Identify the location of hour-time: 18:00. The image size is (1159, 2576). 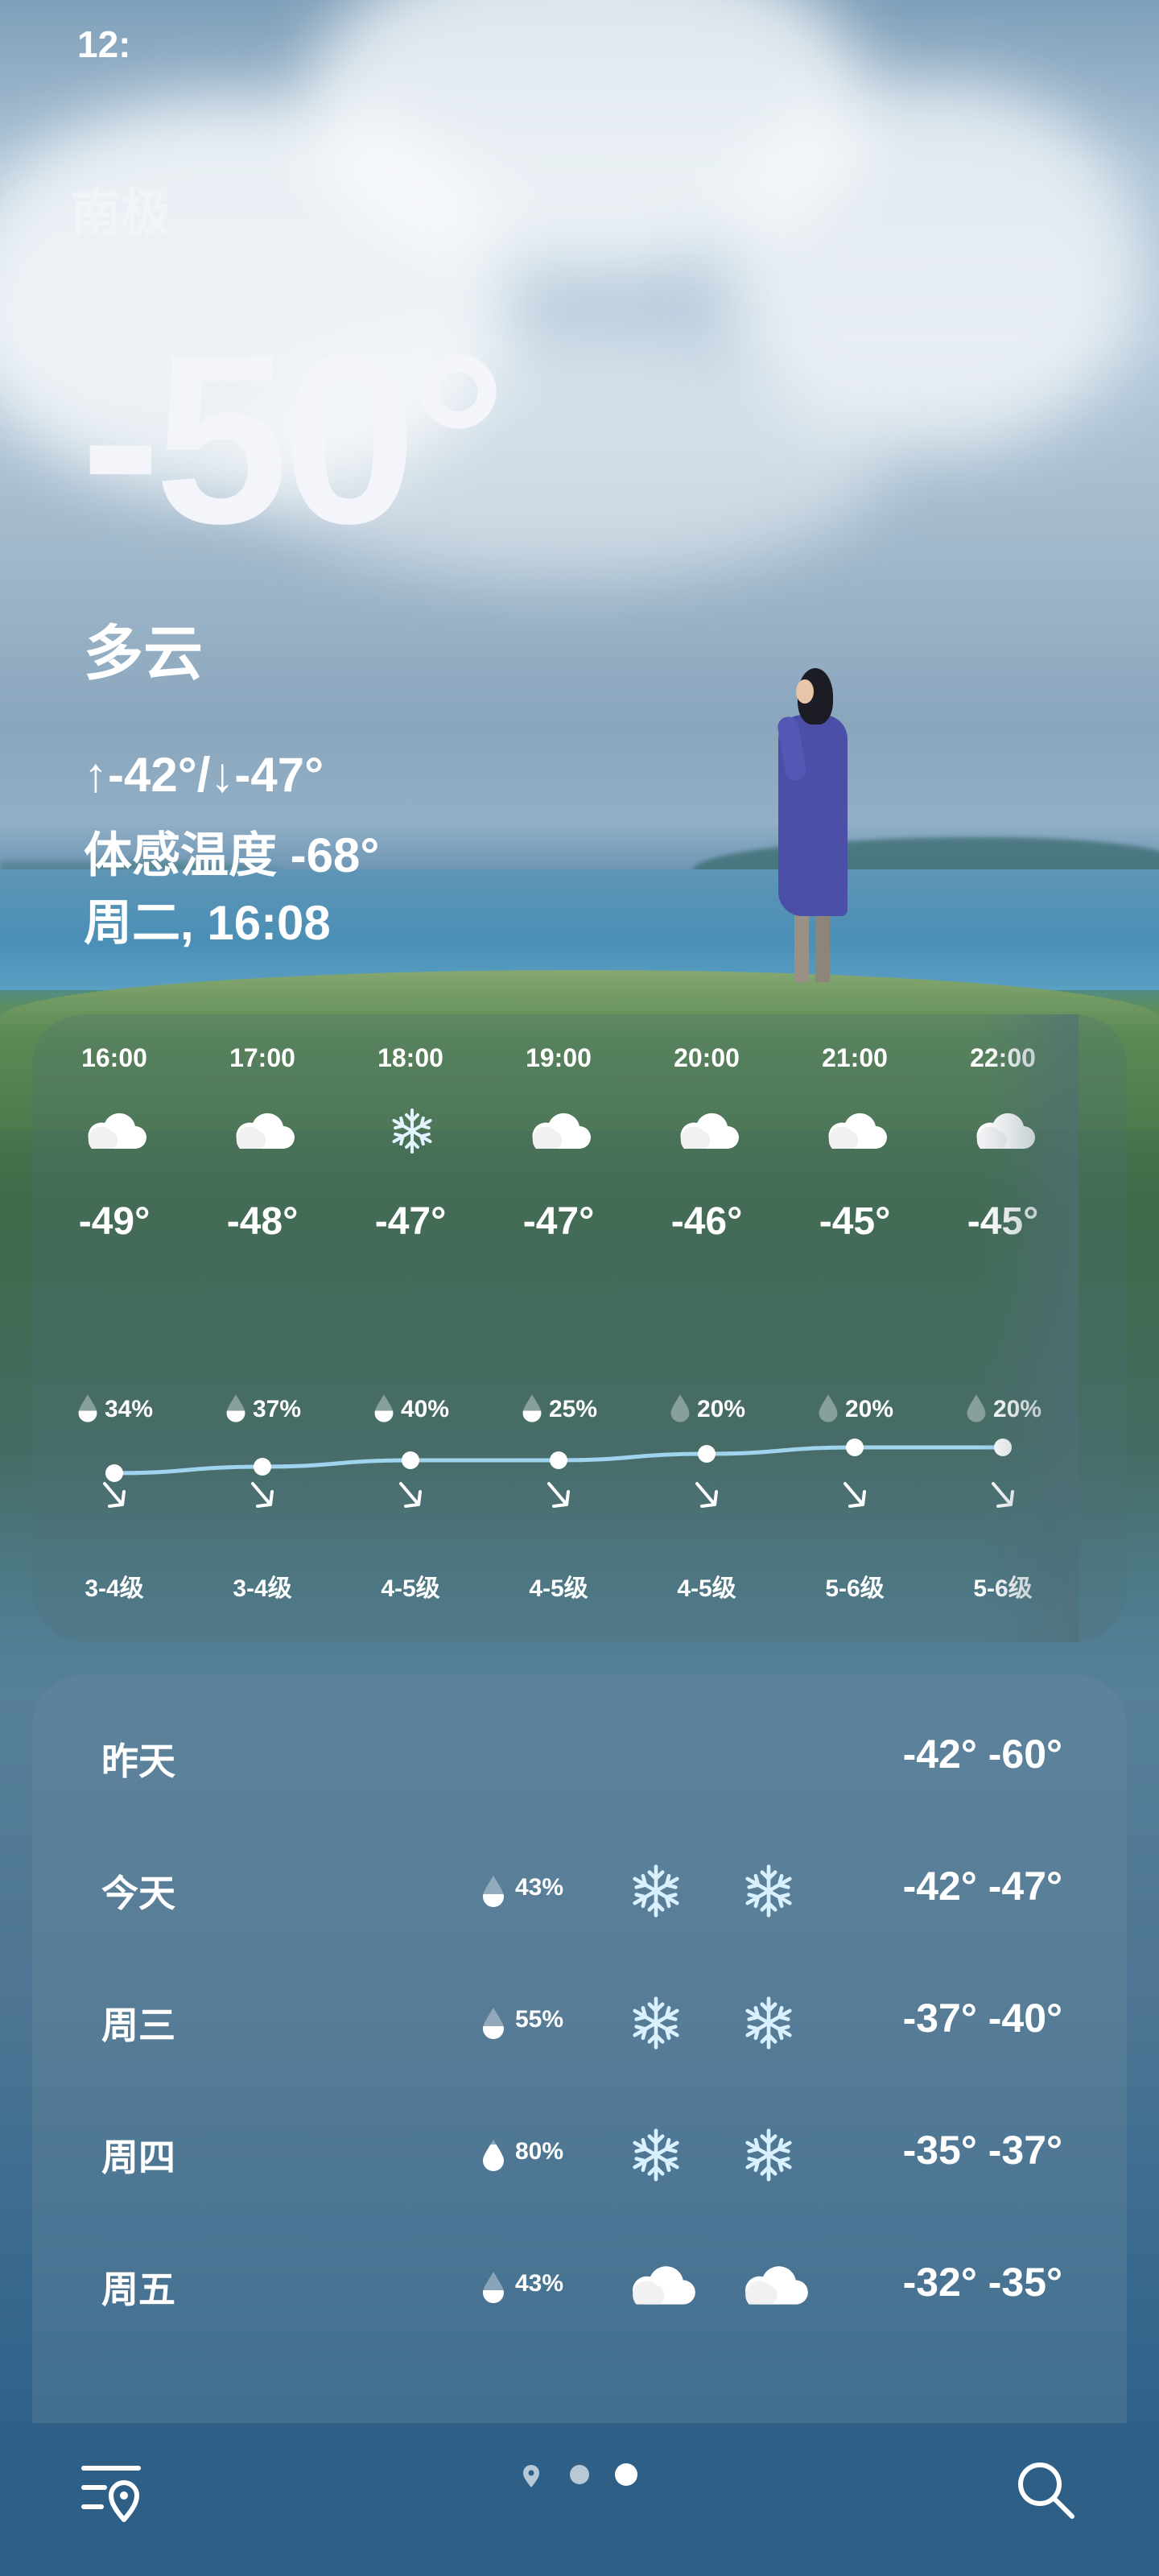
(410, 1057).